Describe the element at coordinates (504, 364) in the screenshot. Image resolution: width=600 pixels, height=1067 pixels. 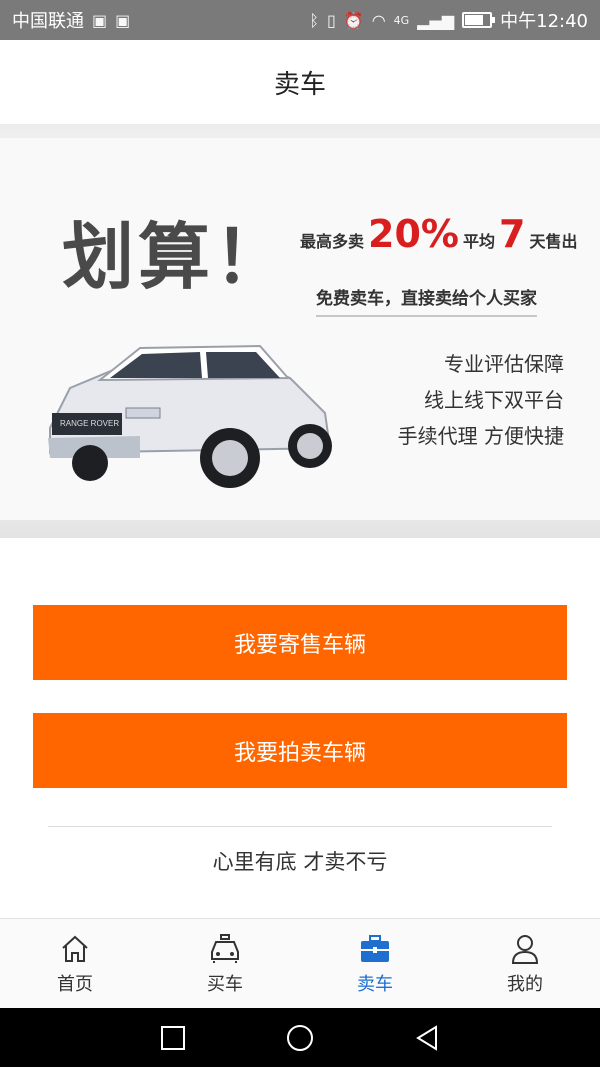
I see `feature-item: 专业评估保障` at that location.